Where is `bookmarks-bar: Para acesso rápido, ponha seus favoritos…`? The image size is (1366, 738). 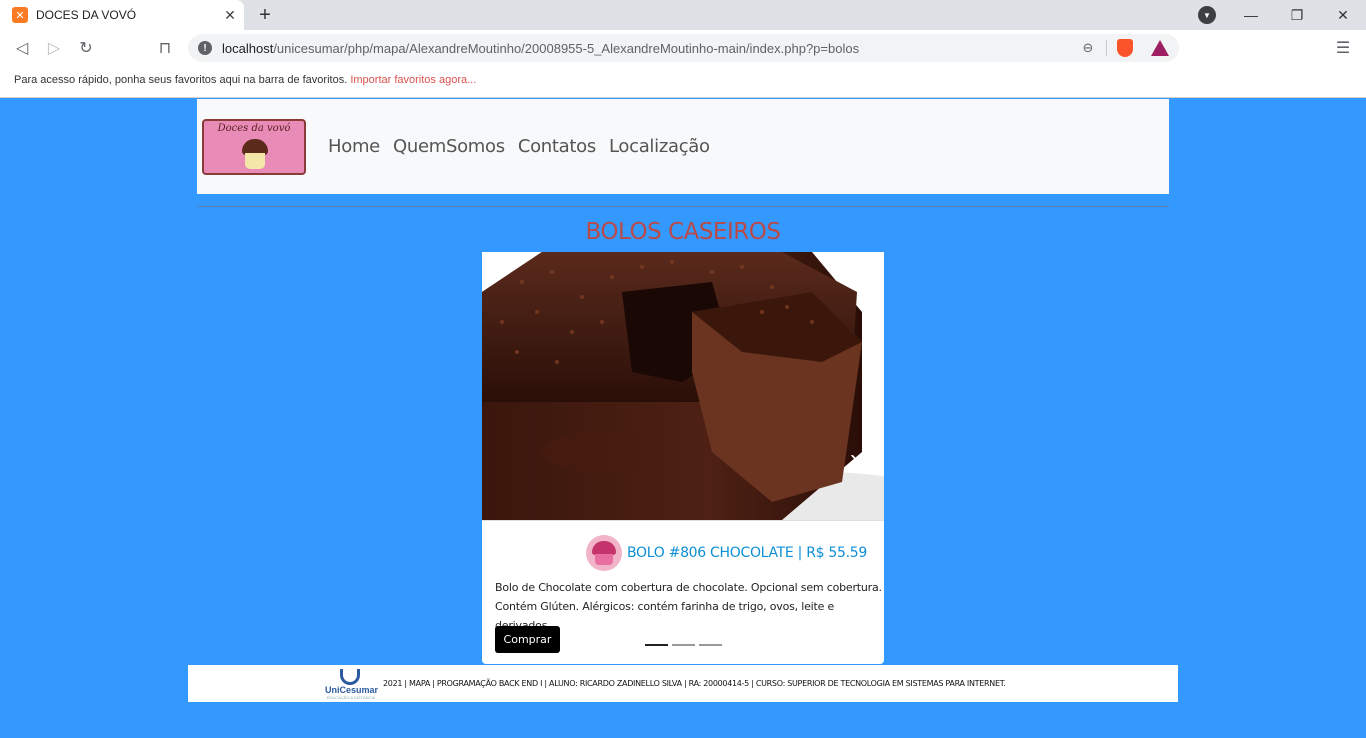 bookmarks-bar: Para acesso rápido, ponha seus favoritos… is located at coordinates (683, 82).